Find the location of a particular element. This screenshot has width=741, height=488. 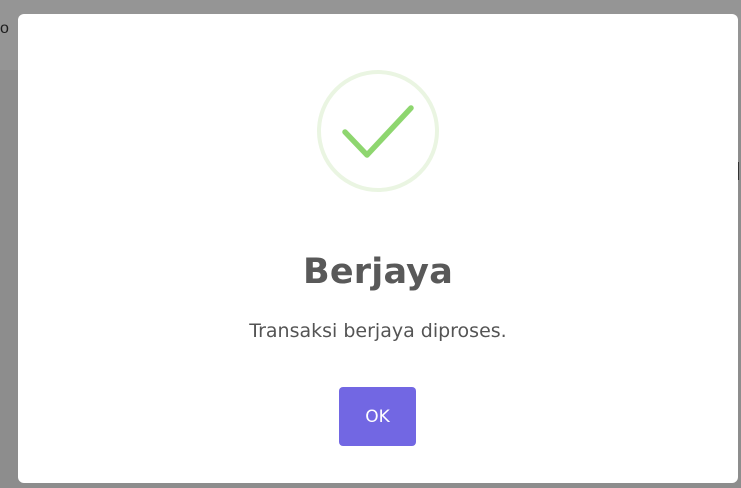

dialog-title: Berjaya is located at coordinates (378, 272).